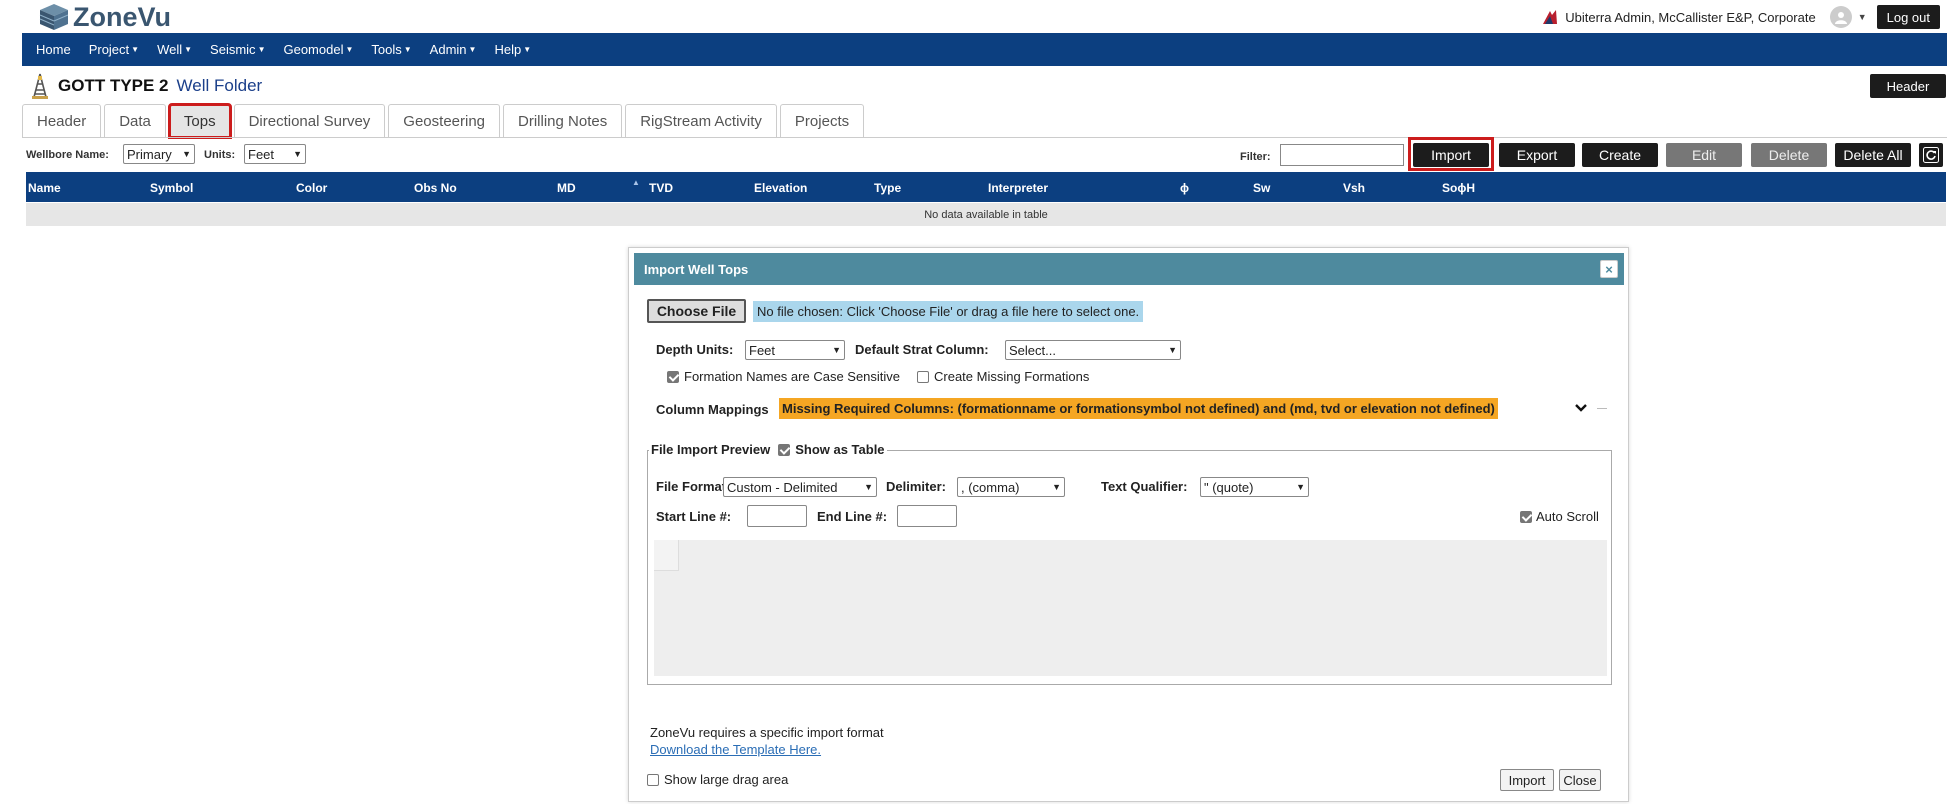 The image size is (1958, 804). What do you see at coordinates (1458, 188) in the screenshot?
I see `column-header: SoϕH` at bounding box center [1458, 188].